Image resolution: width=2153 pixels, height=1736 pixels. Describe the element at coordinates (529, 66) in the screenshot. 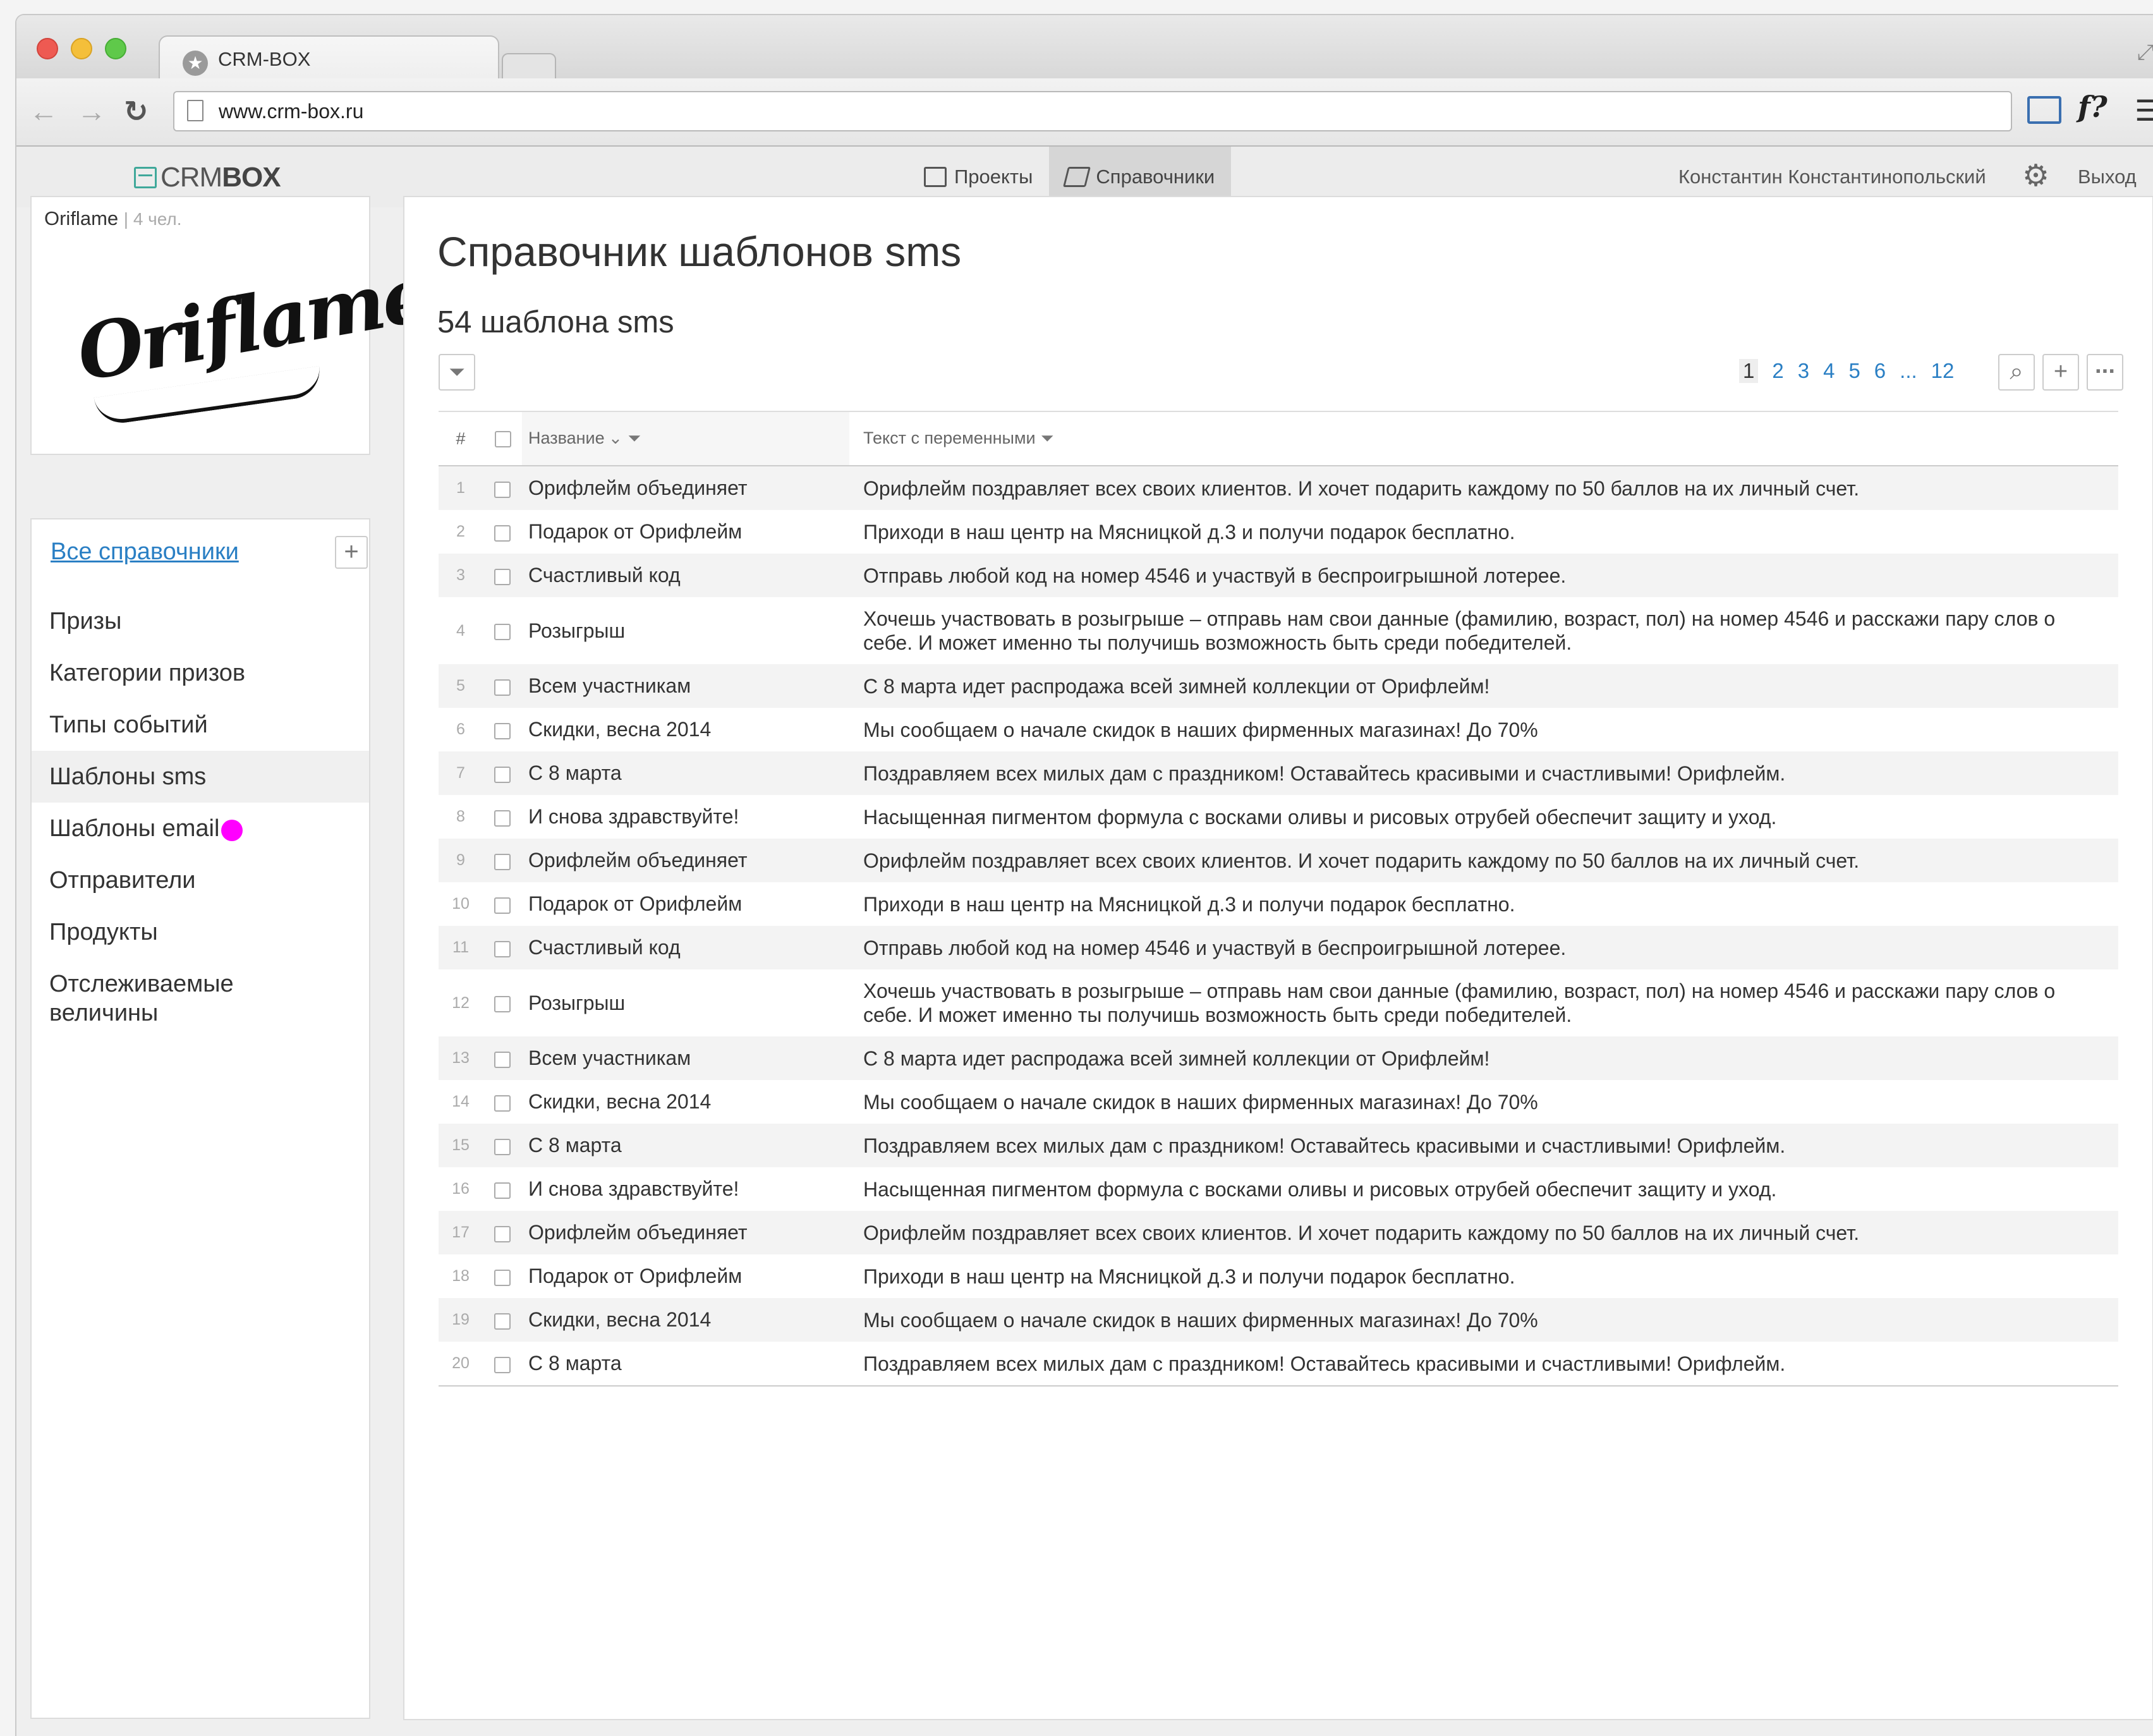

I see `new-tab-button` at that location.